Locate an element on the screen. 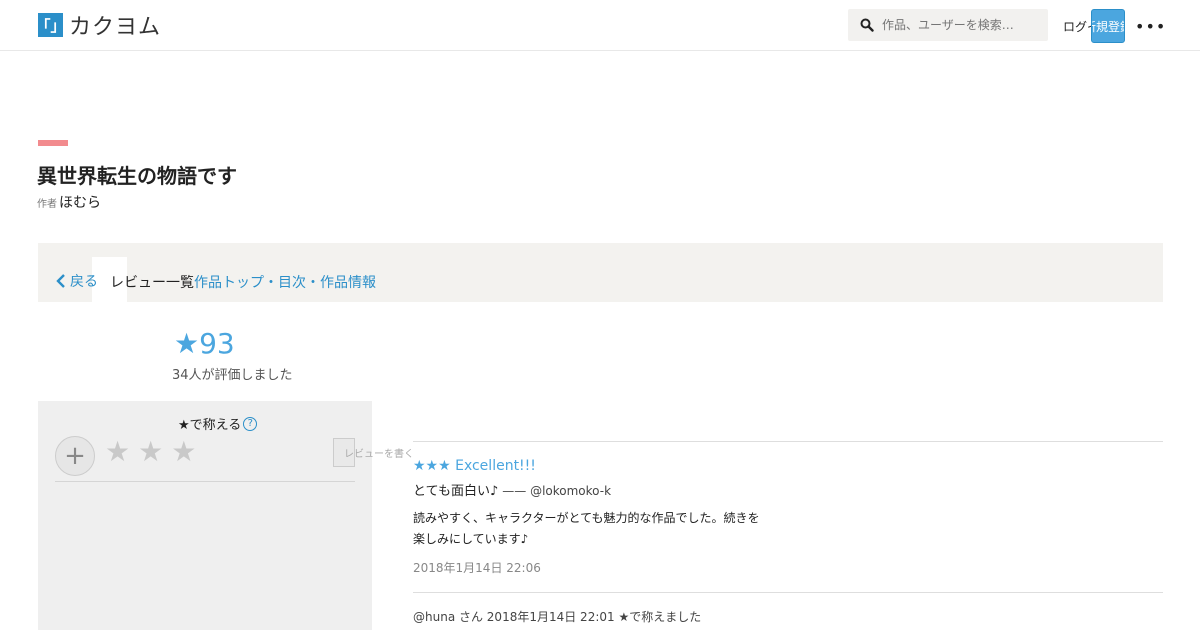 Image resolution: width=1200 pixels, height=630 pixels. review-title-text: とても面白い♪ is located at coordinates (455, 491).